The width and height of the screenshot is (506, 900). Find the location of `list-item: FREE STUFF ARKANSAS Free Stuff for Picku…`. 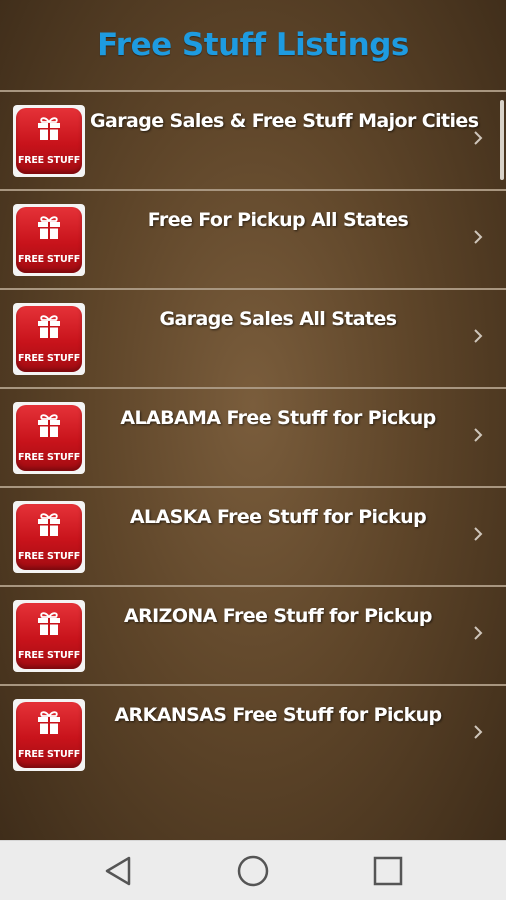

list-item: FREE STUFF ARKANSAS Free Stuff for Picku… is located at coordinates (253, 733).